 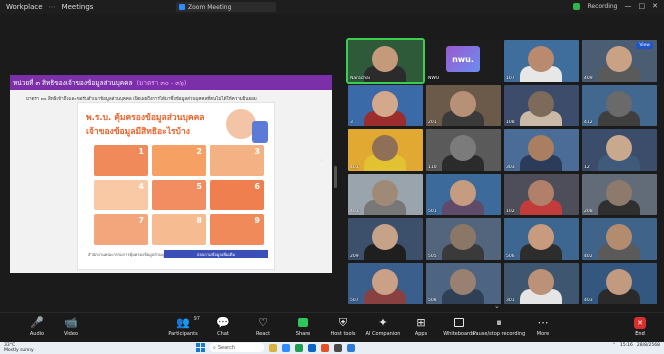 I want to click on rights-cell-number: 6, so click(x=257, y=186).